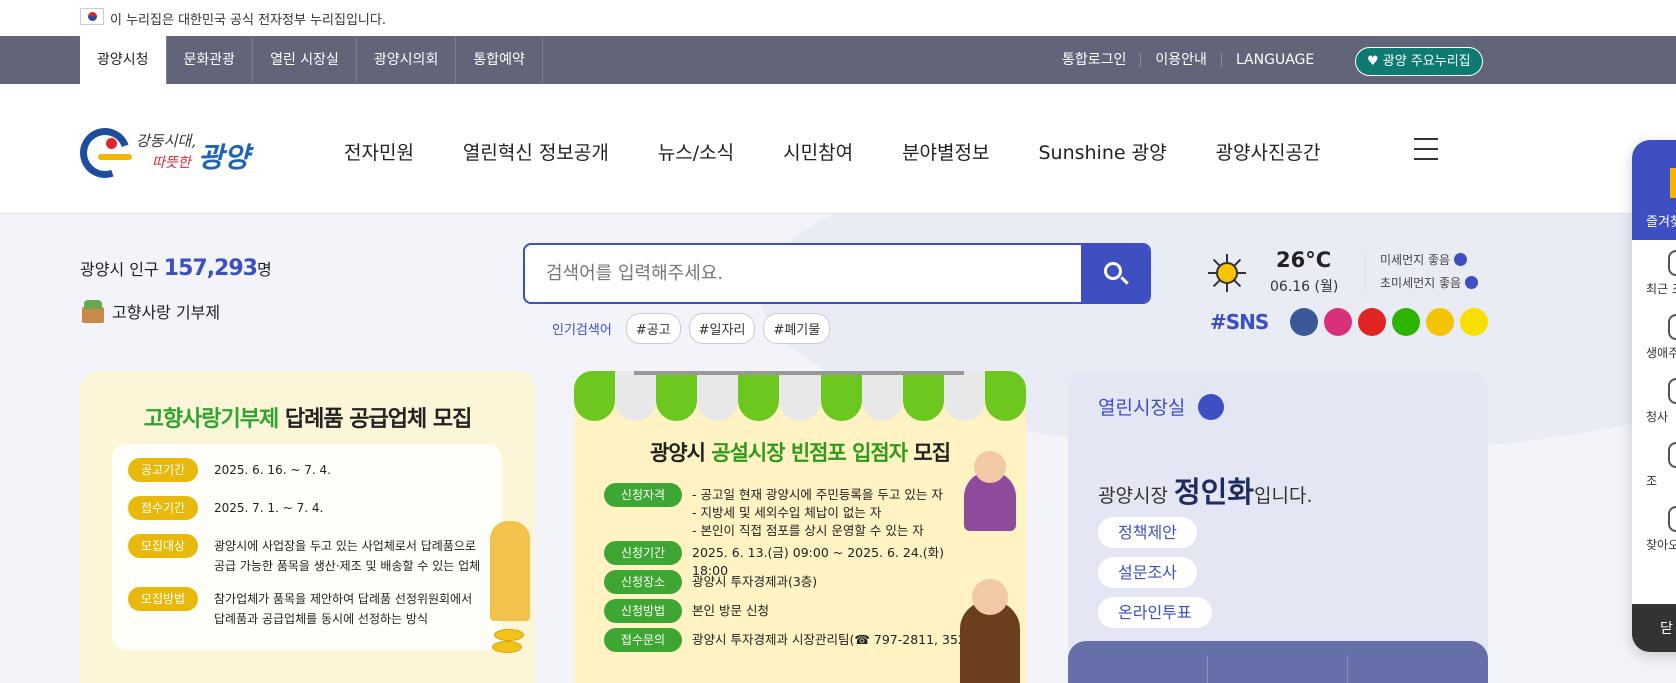 The width and height of the screenshot is (1676, 683). I want to click on kakaochannel-icon, so click(1474, 322).